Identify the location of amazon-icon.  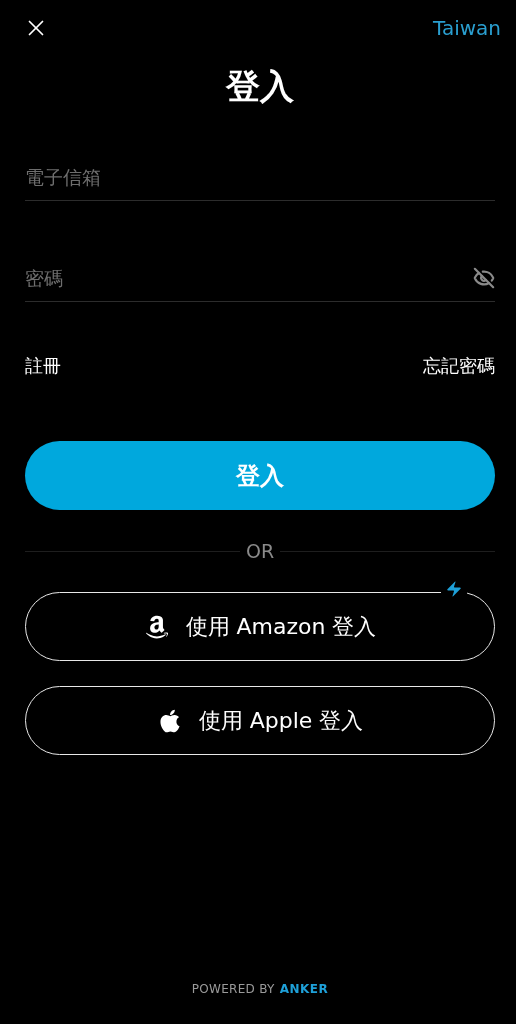
(156, 626).